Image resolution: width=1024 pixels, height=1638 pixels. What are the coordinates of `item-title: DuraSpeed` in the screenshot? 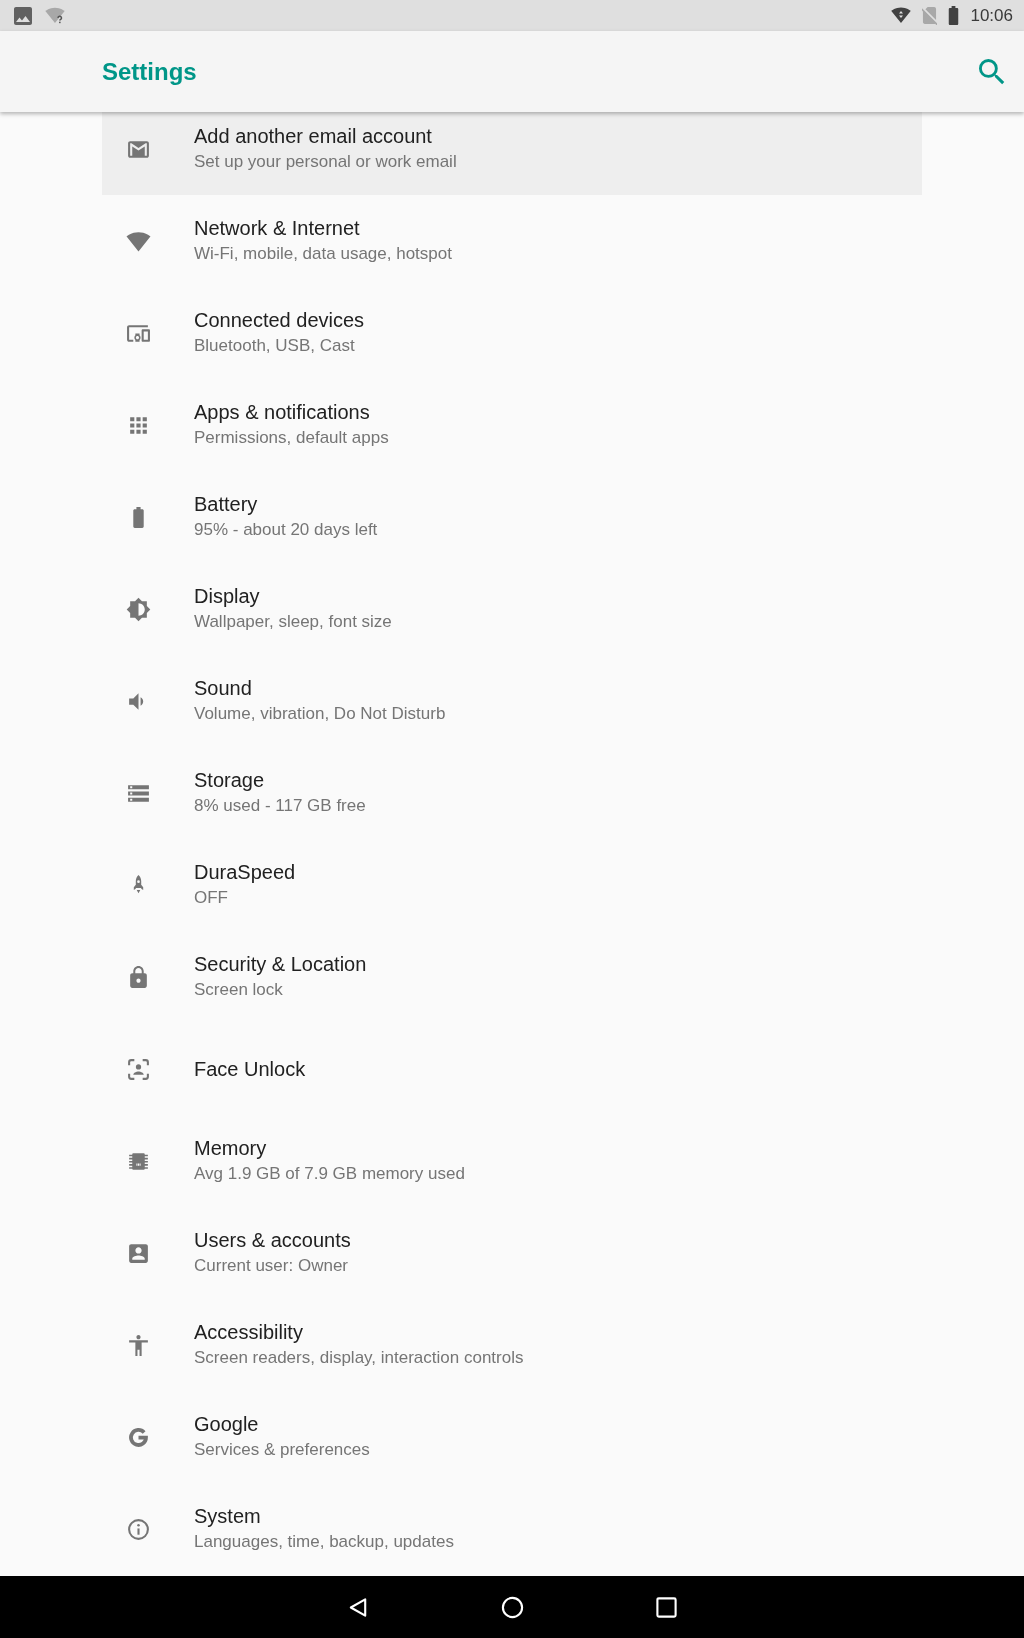 It's located at (245, 872).